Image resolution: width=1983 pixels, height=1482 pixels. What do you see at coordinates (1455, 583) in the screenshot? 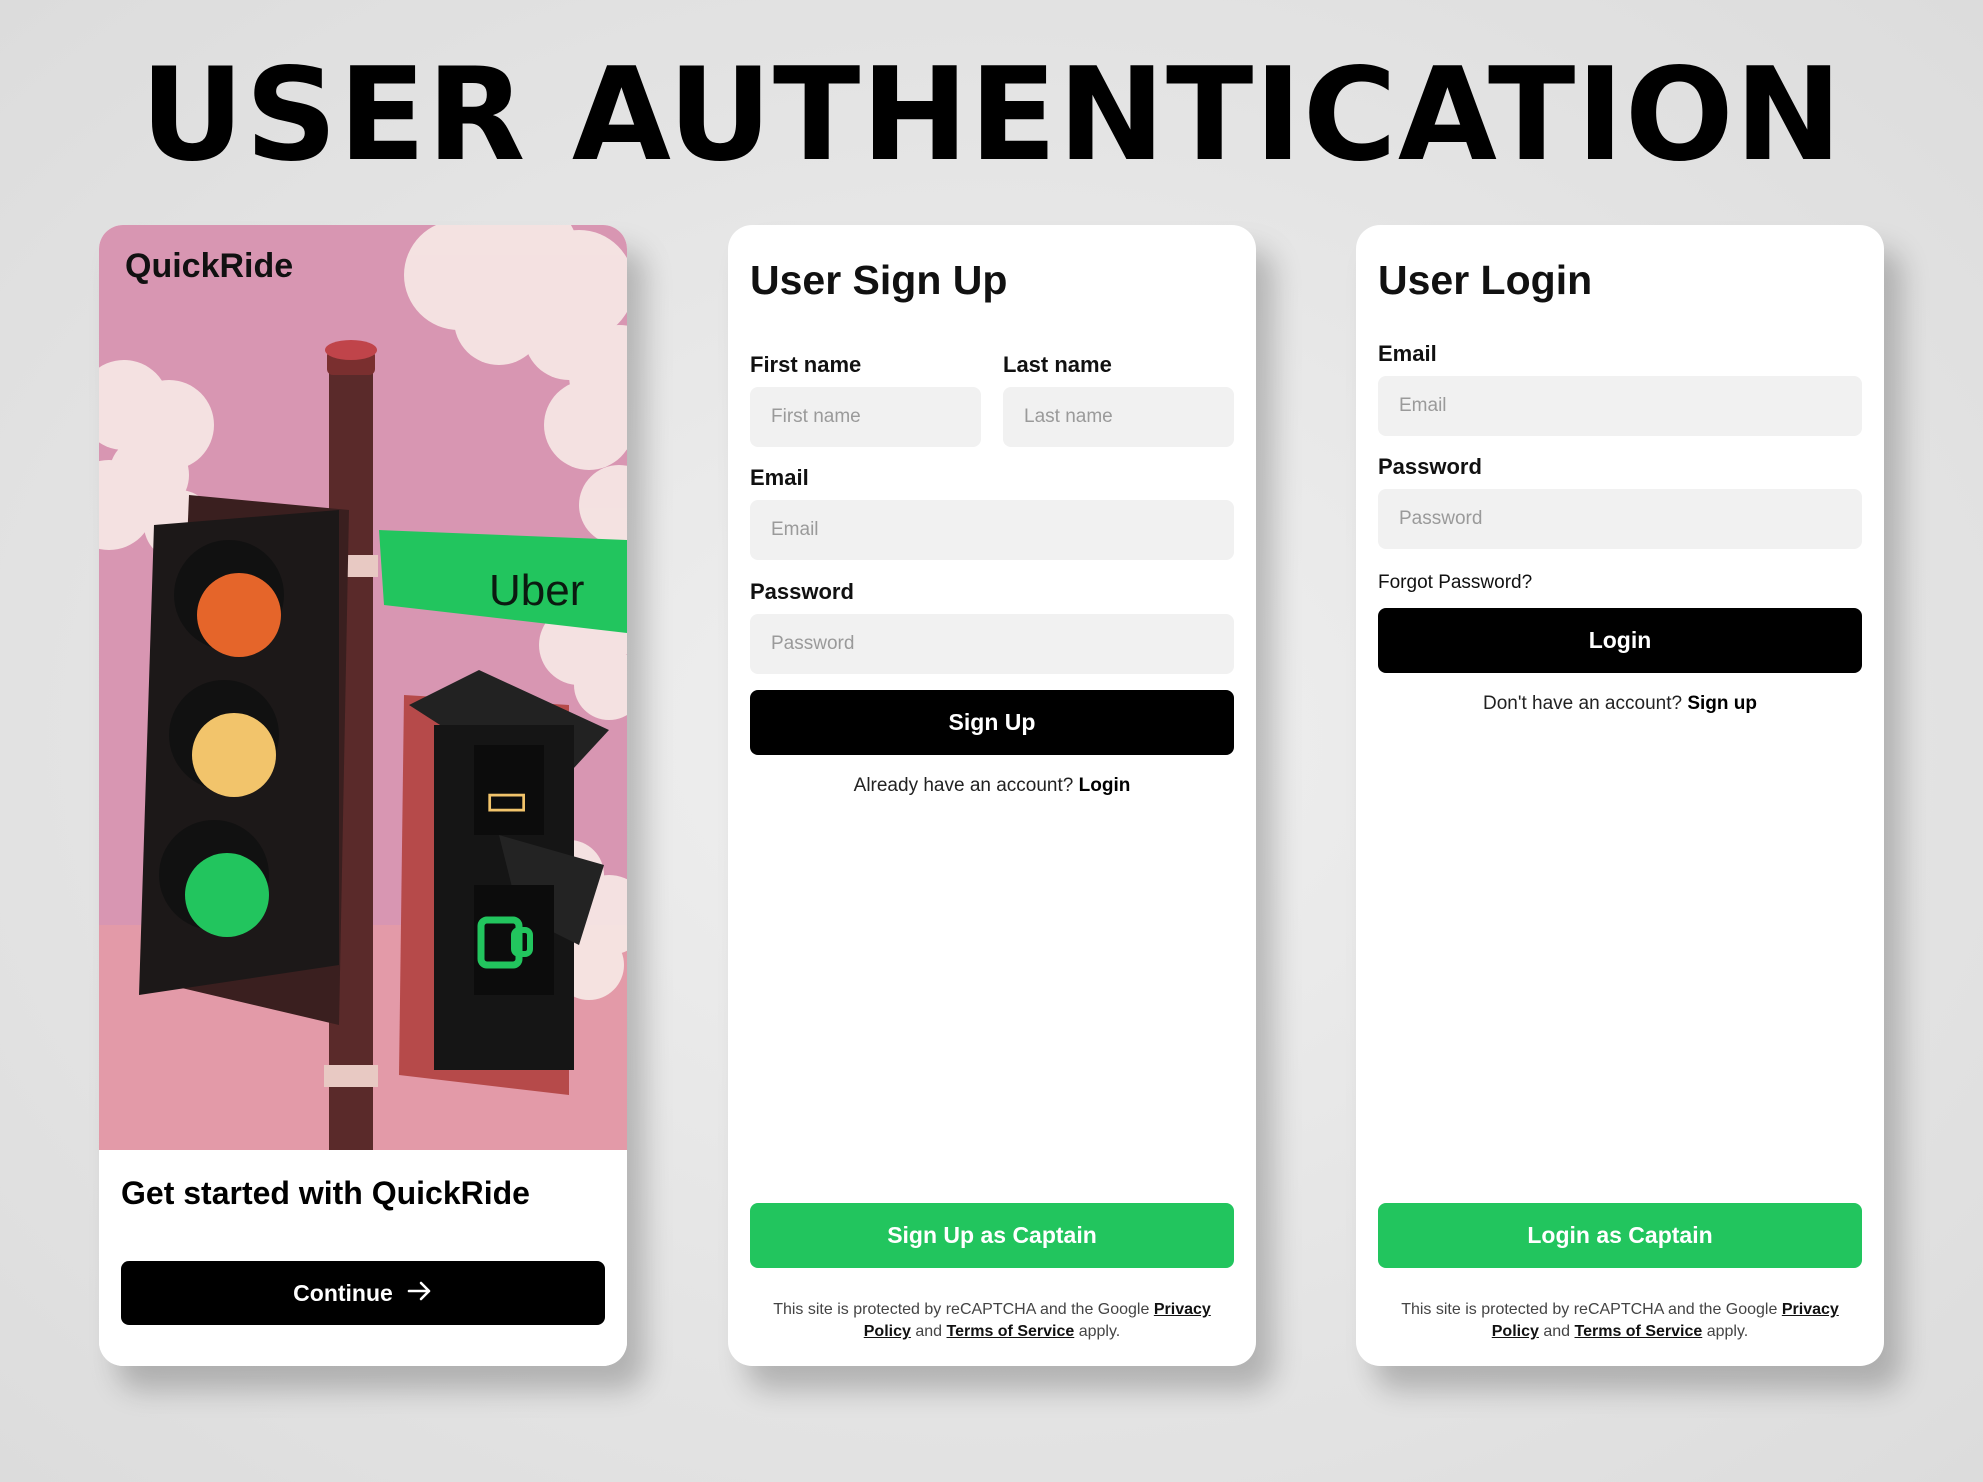
I see `forgot-password-link: Forgot Password?` at bounding box center [1455, 583].